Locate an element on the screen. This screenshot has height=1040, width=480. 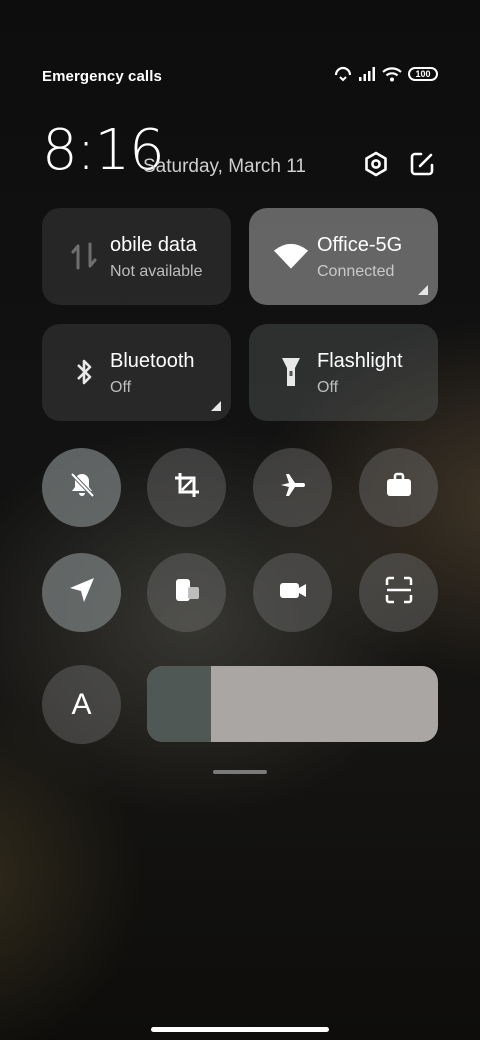
location-icon is located at coordinates (82, 592).